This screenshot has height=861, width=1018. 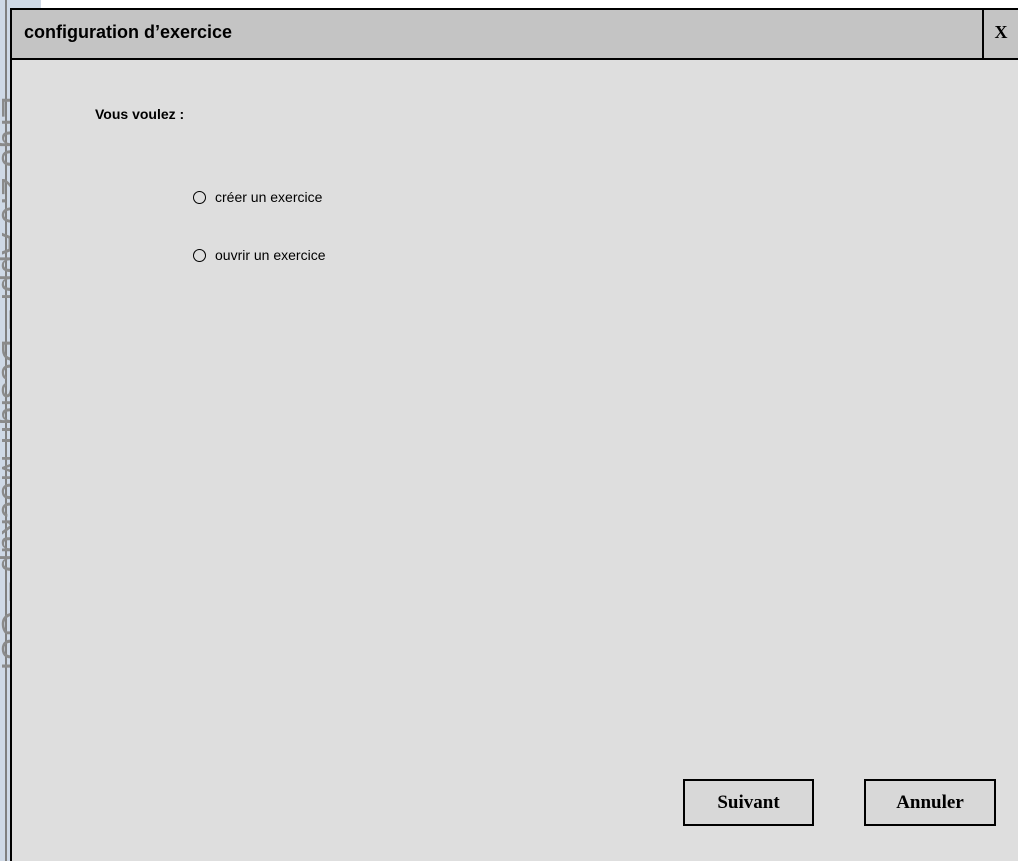 I want to click on close-button: X, so click(x=1000, y=34).